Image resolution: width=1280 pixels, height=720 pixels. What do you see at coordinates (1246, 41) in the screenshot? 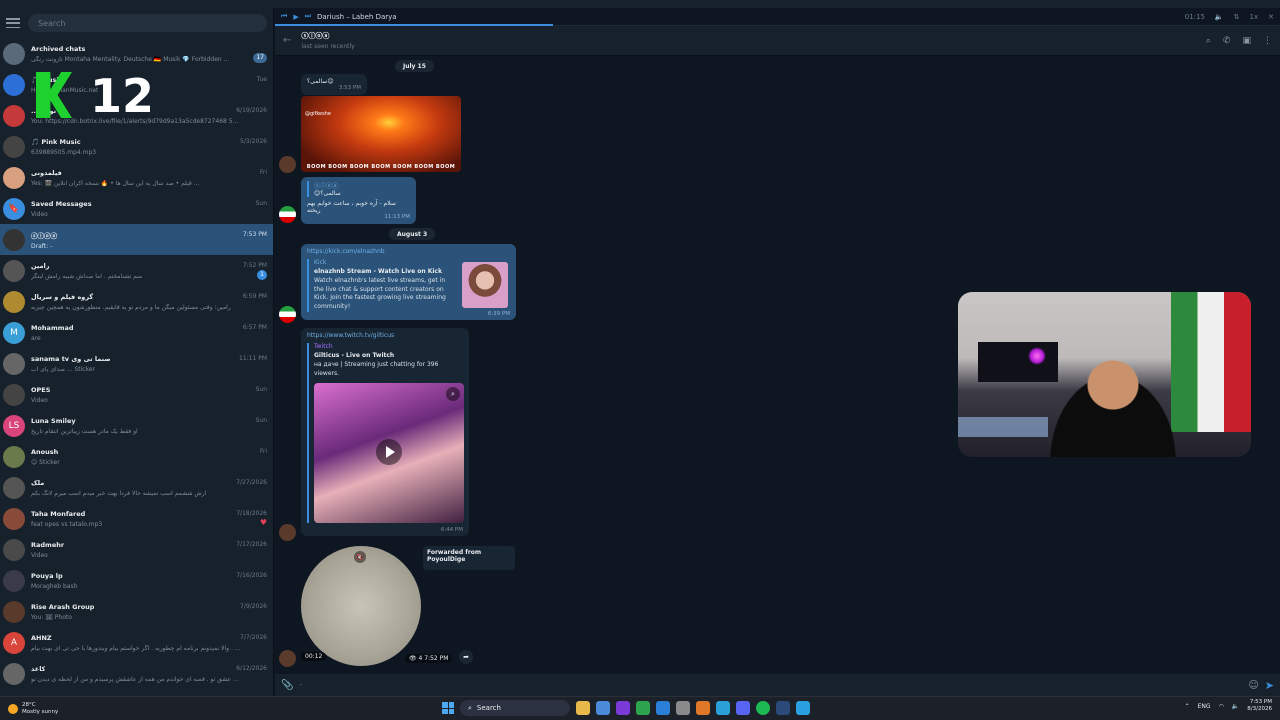
I see `sidebar-toggle-icon: ▣` at bounding box center [1246, 41].